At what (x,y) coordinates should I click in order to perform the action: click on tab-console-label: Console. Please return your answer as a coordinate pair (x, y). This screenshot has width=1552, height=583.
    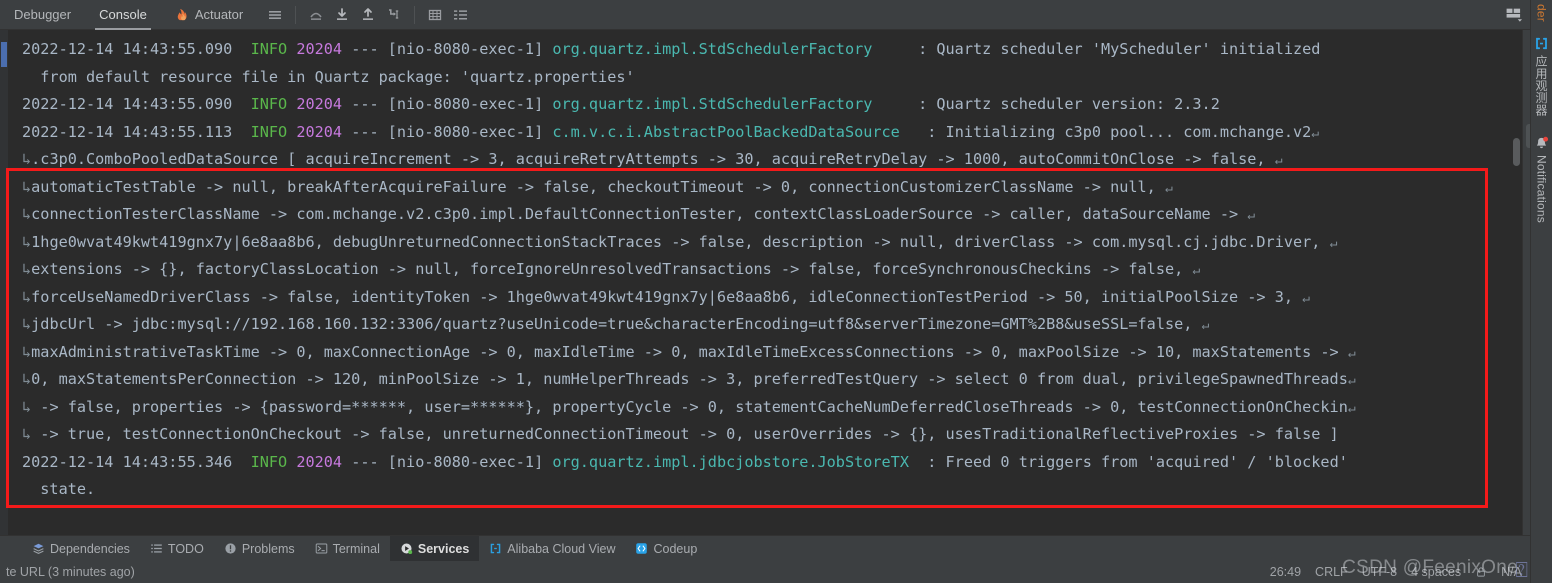
    Looking at the image, I should click on (123, 14).